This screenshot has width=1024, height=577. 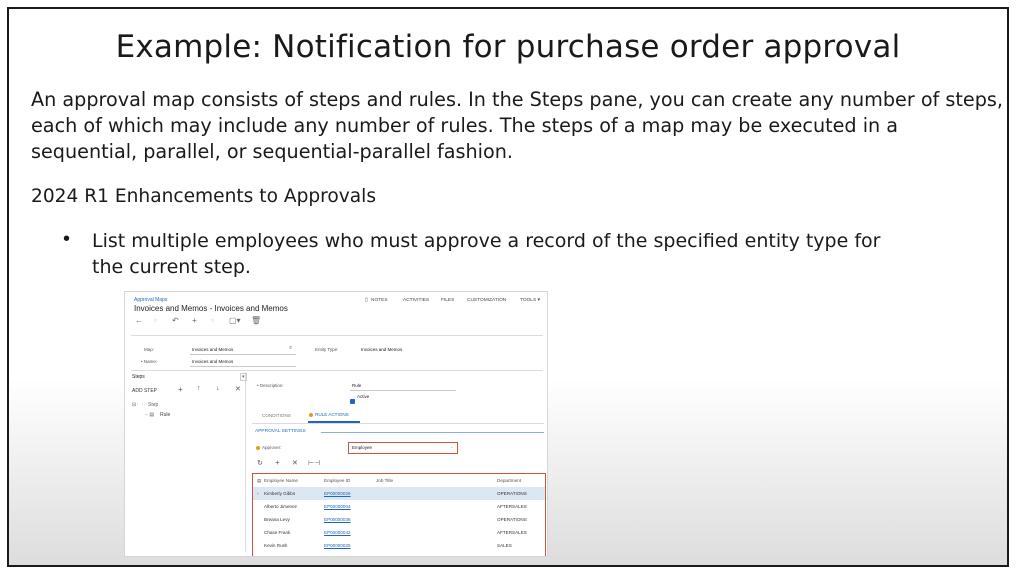 I want to click on tree-rule: Rule, so click(x=165, y=415).